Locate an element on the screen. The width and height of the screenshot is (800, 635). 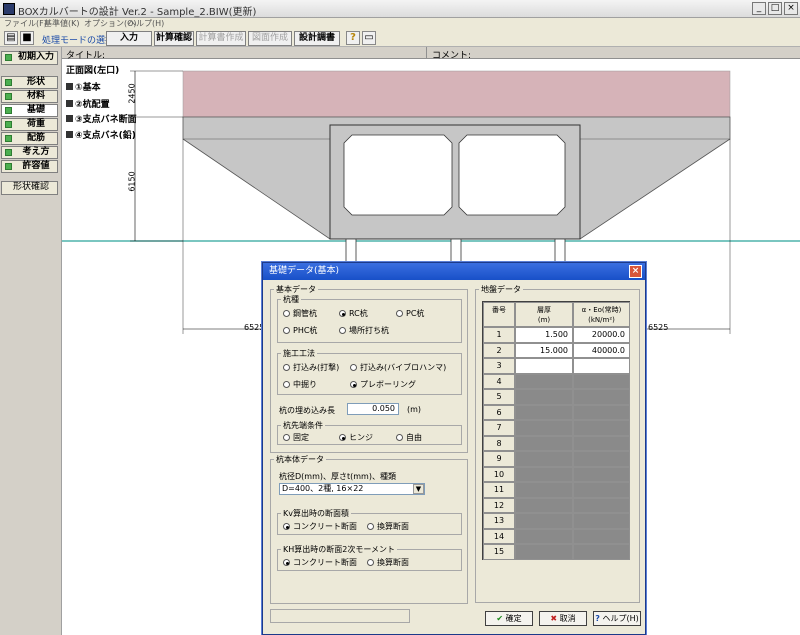
tip-option: 固定 is located at coordinates (296, 437).